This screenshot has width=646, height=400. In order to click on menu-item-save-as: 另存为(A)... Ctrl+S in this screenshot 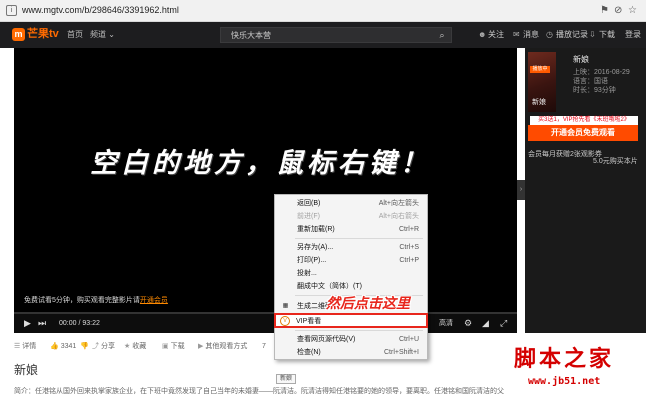, I will do `click(351, 247)`.